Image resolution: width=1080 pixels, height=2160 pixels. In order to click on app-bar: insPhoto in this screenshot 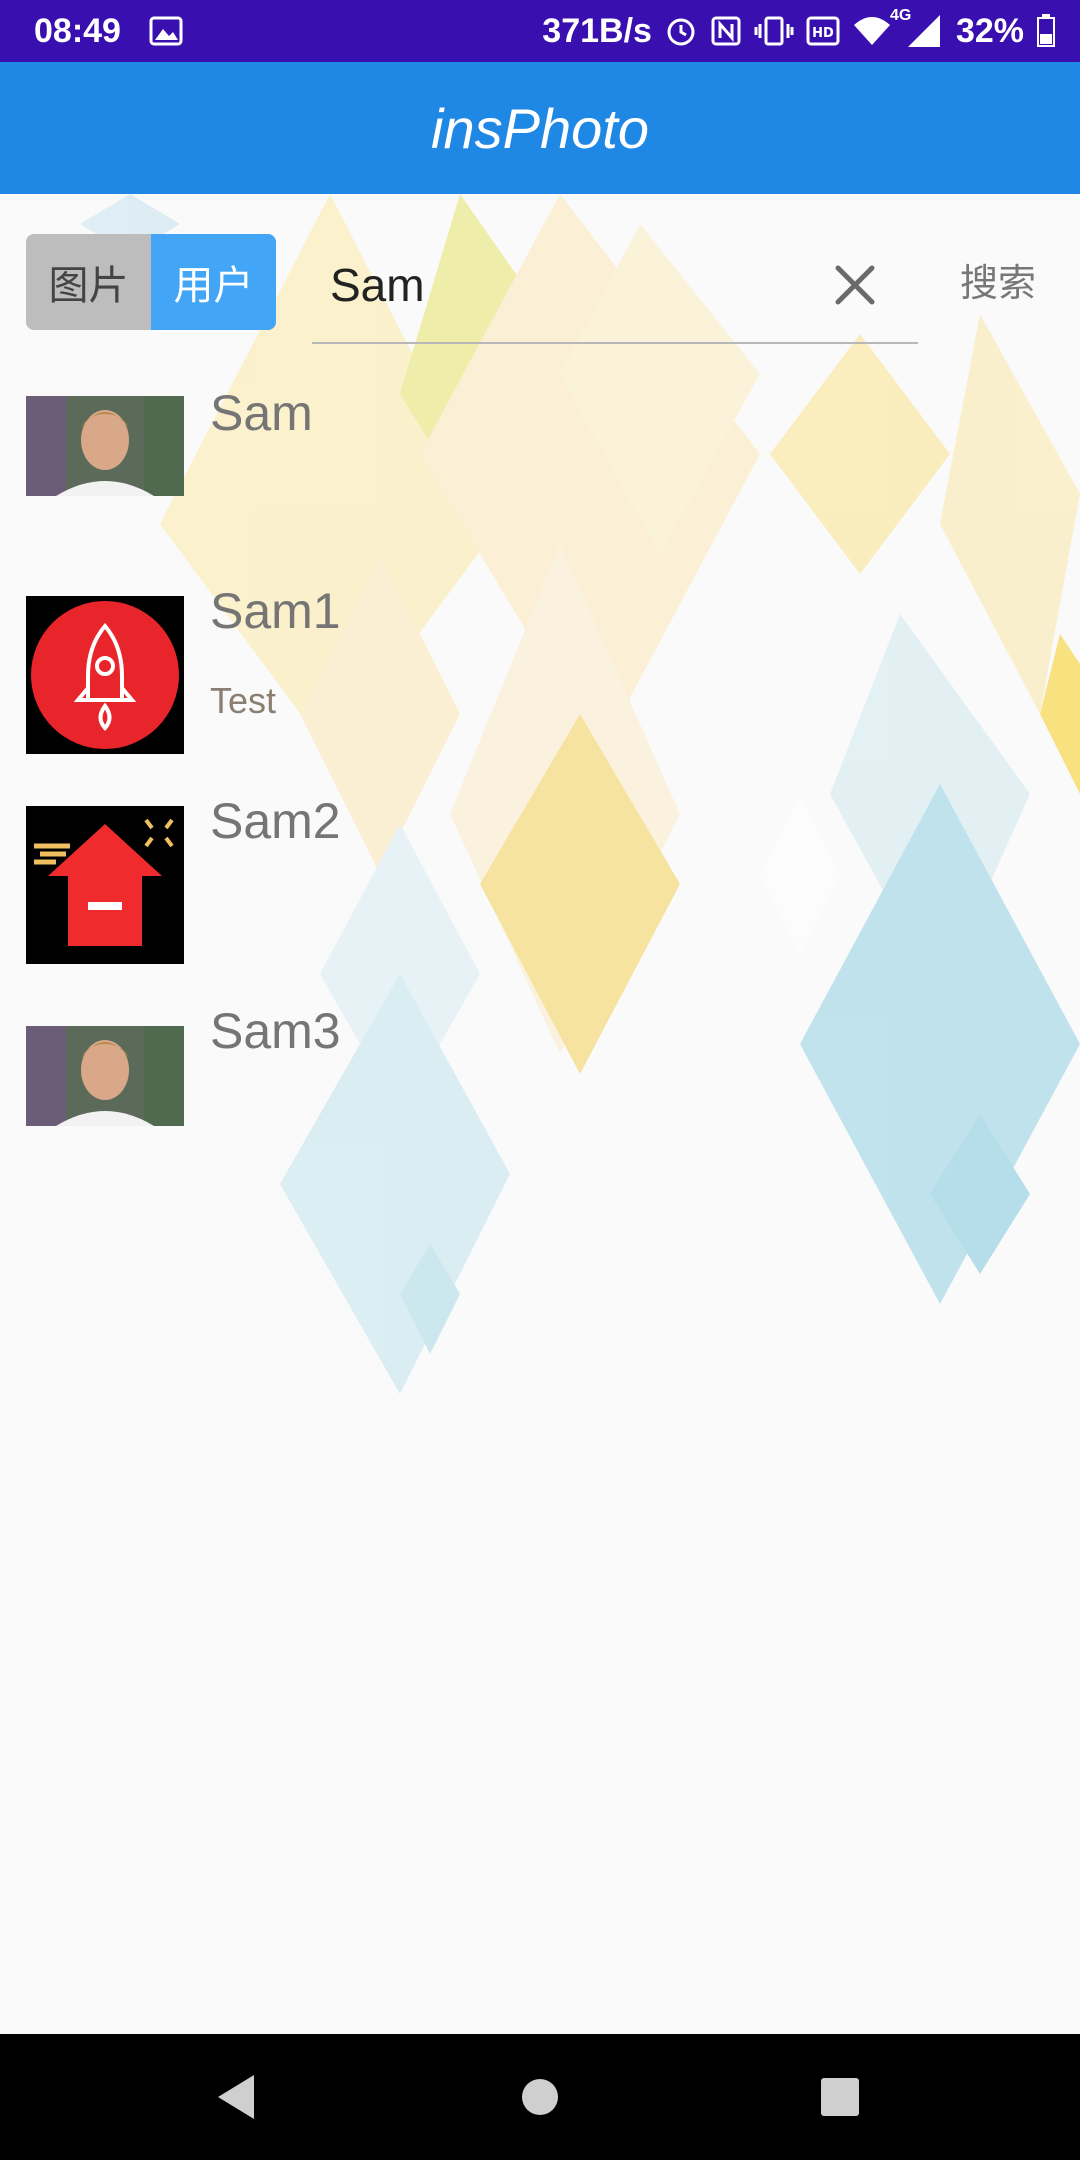, I will do `click(540, 128)`.